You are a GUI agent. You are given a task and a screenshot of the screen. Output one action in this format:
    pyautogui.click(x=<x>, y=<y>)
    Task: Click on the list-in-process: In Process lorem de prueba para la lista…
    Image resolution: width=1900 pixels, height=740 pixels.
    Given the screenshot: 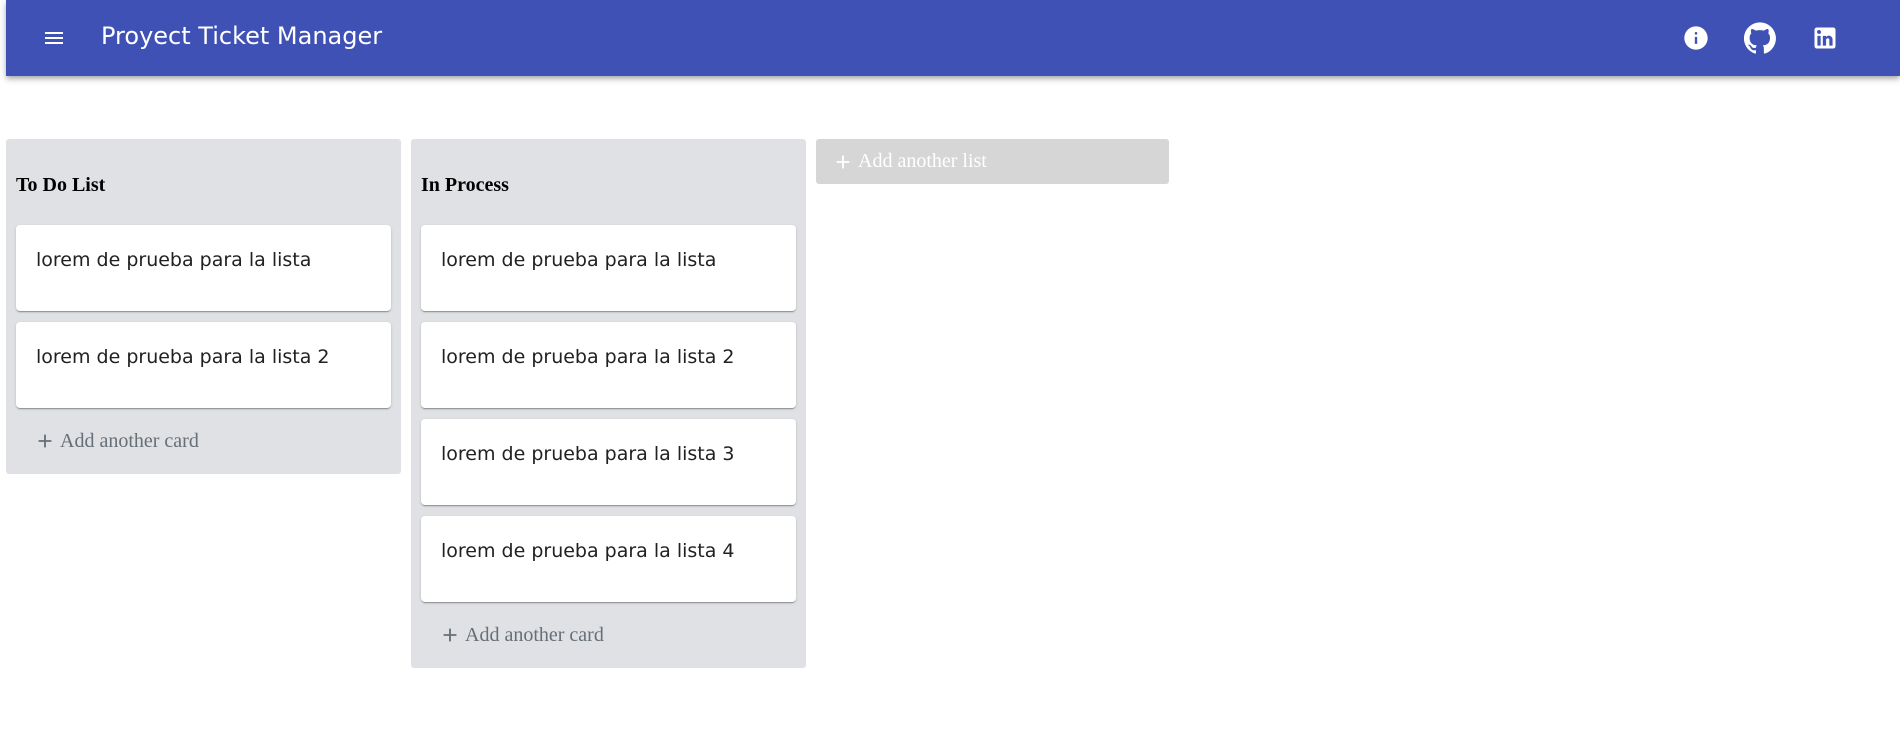 What is the action you would take?
    pyautogui.click(x=608, y=403)
    